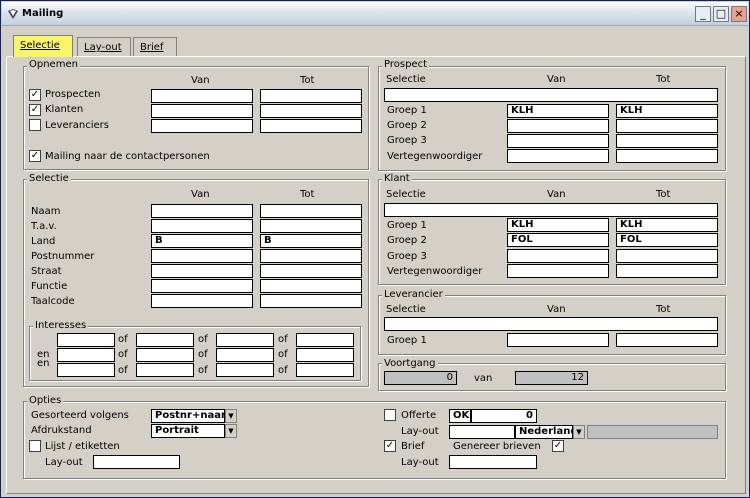  What do you see at coordinates (202, 111) in the screenshot?
I see `klanten-van-input` at bounding box center [202, 111].